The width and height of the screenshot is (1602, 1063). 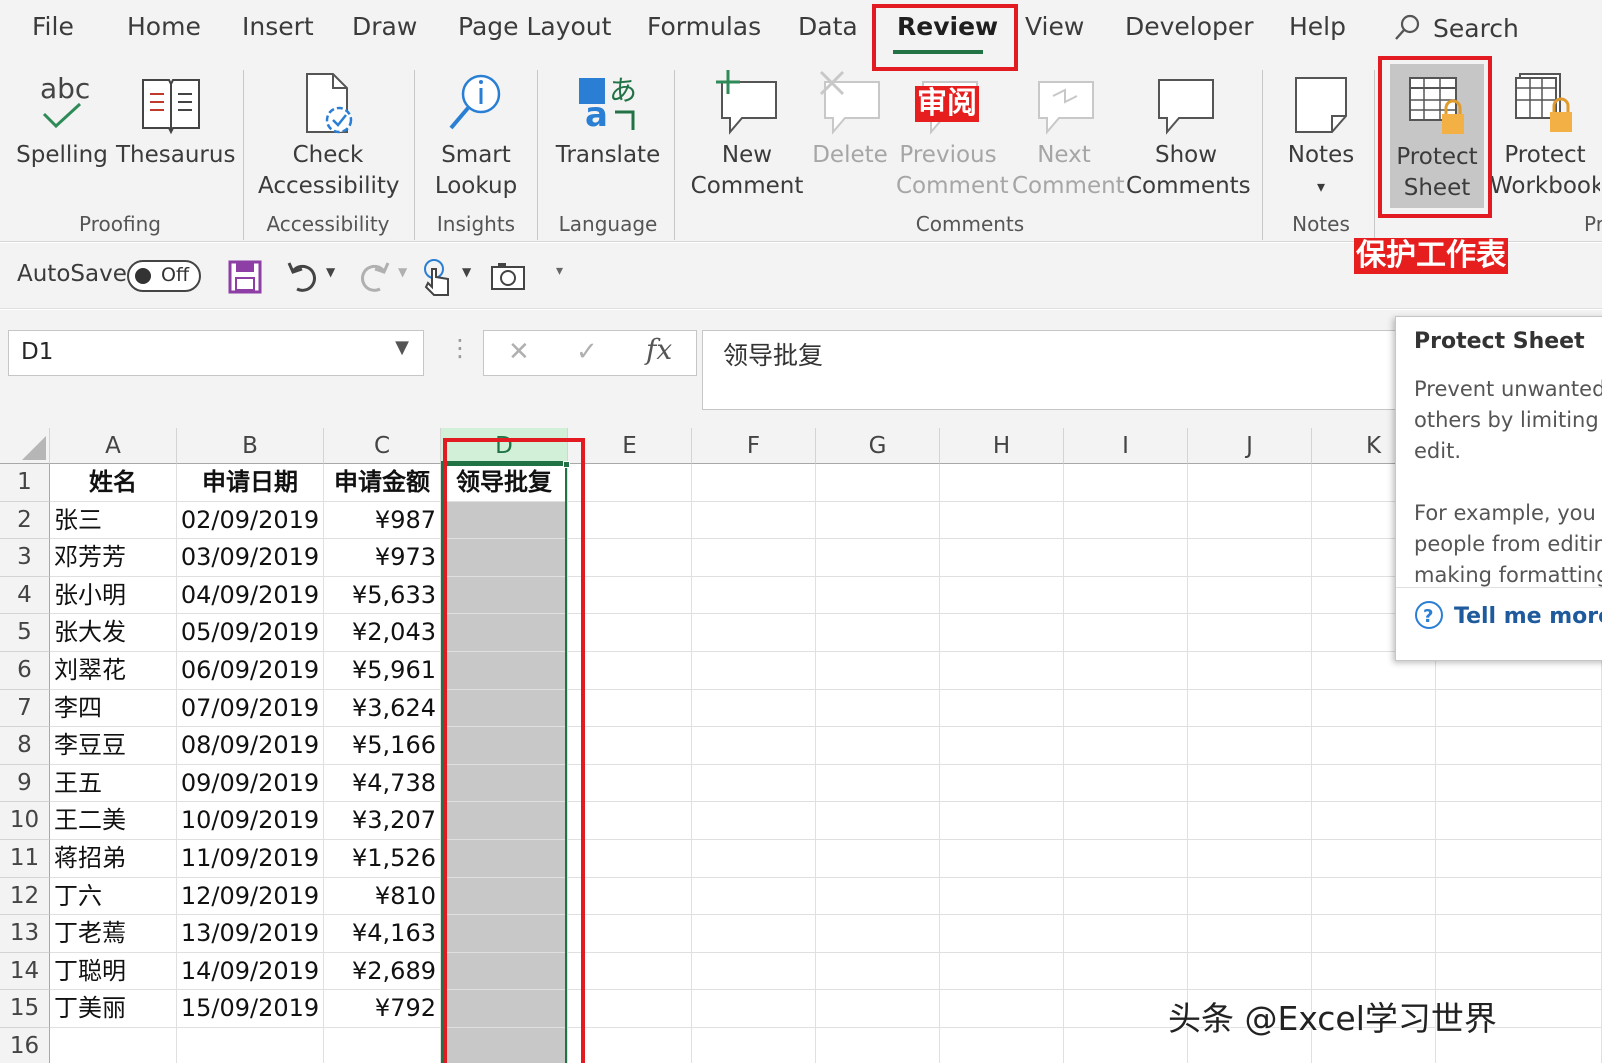 I want to click on redo-dropdown-icon: ▼, so click(x=402, y=272).